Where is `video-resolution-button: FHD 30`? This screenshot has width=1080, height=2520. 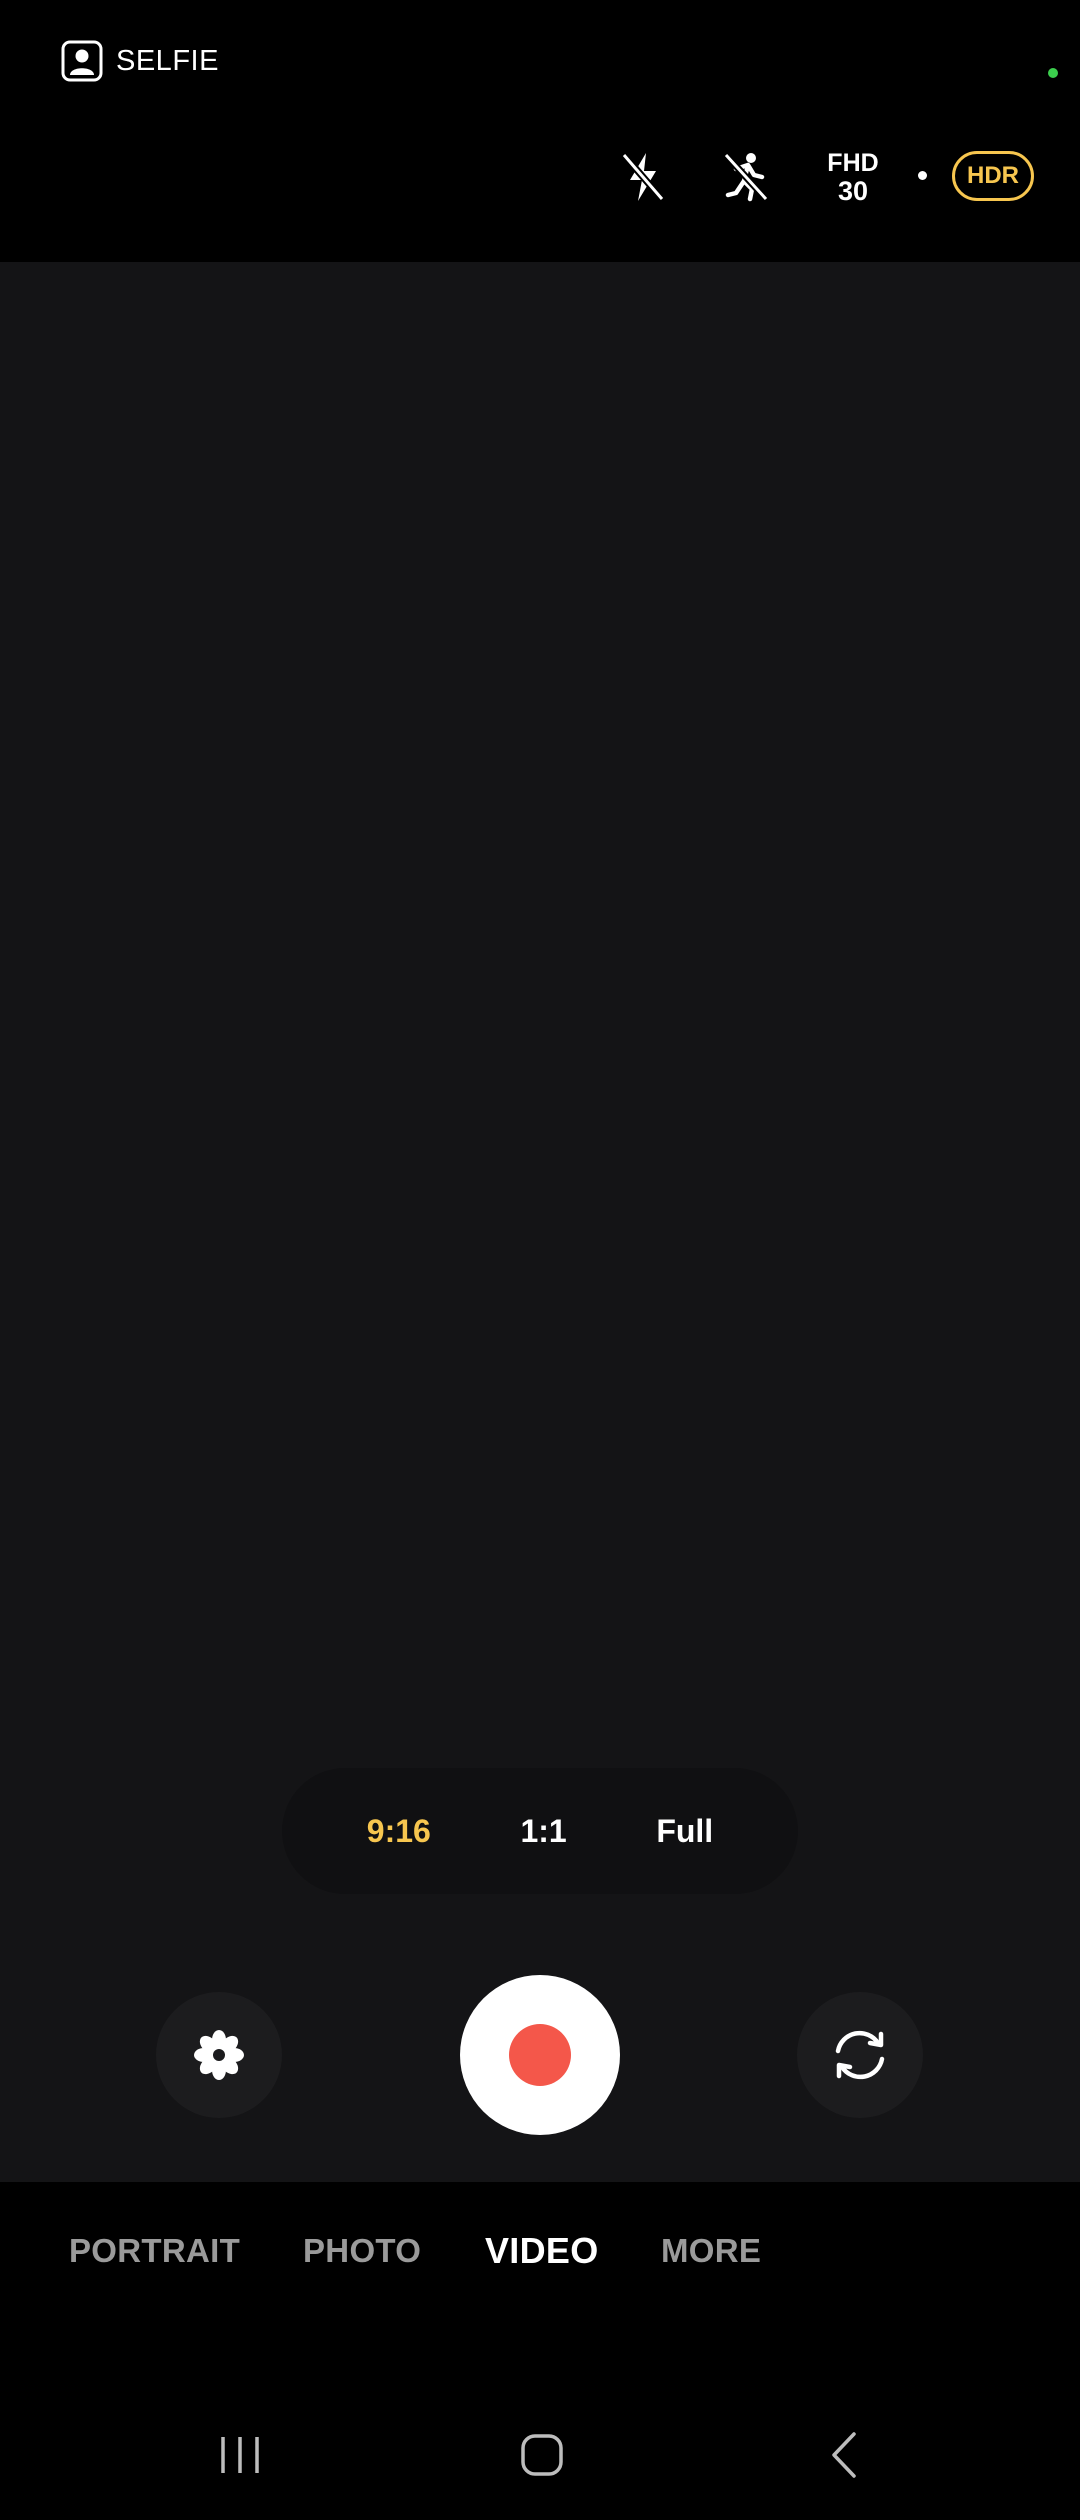 video-resolution-button: FHD 30 is located at coordinates (853, 177).